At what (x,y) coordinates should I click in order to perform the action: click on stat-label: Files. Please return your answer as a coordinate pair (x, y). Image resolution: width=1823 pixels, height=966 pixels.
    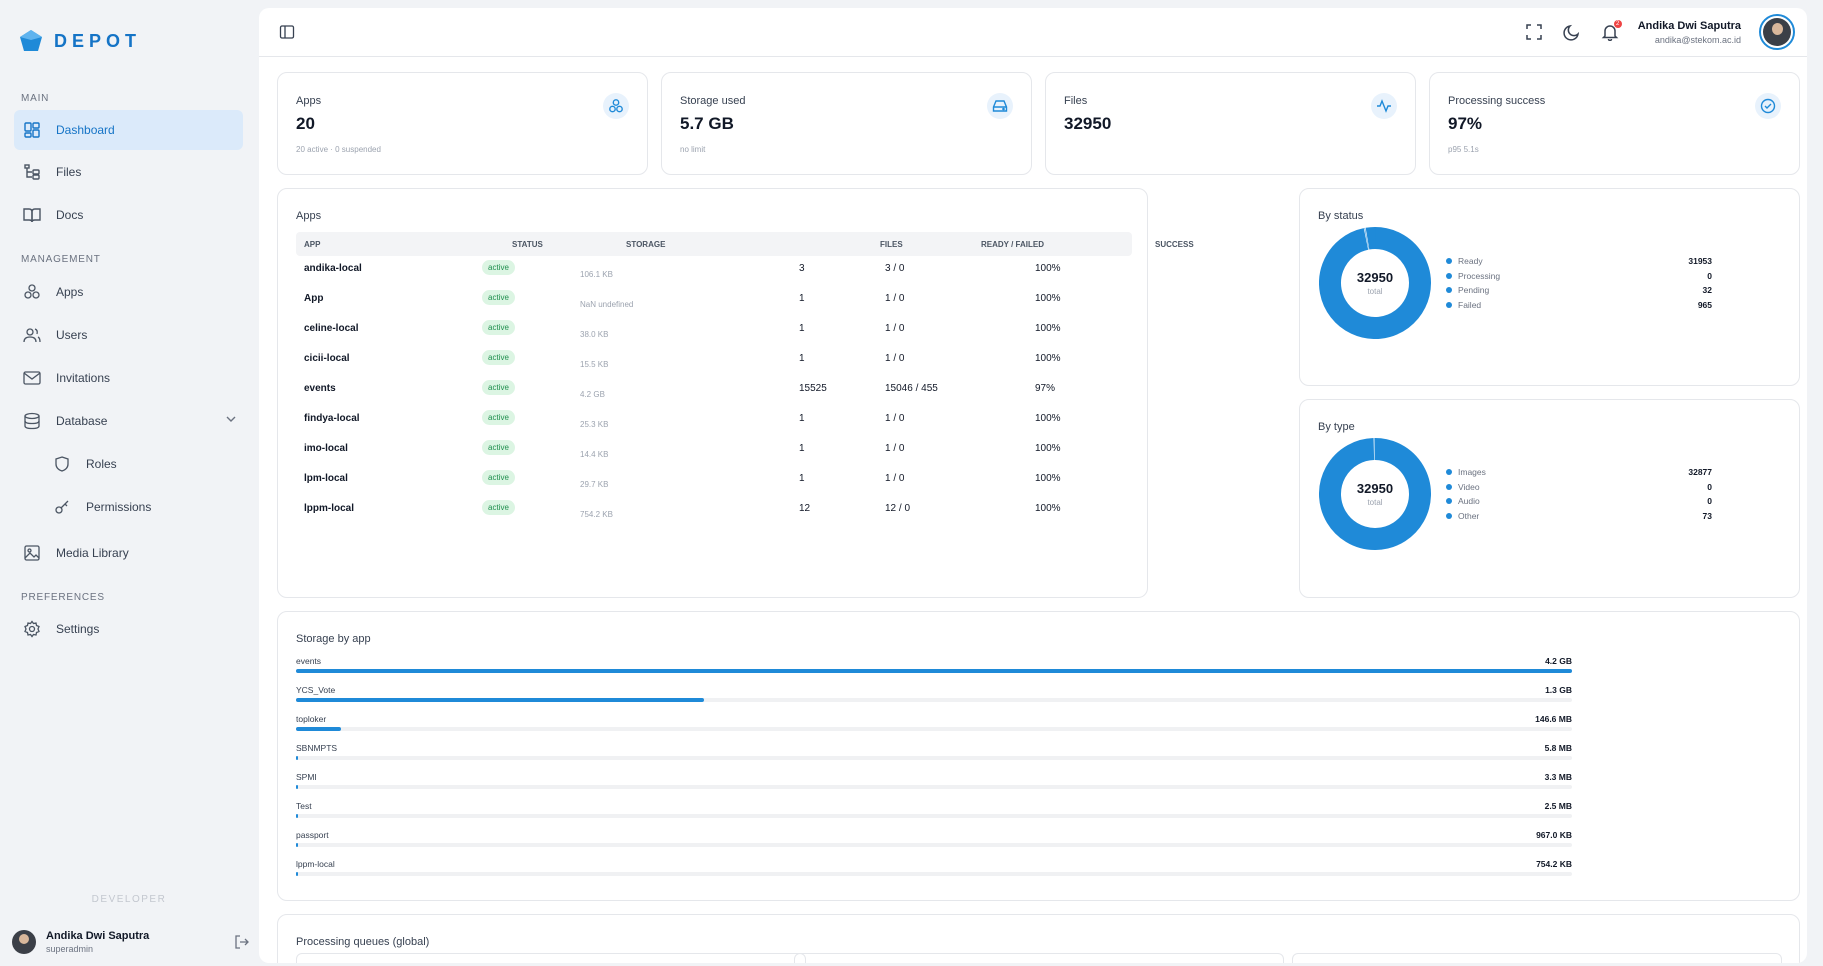
    Looking at the image, I should click on (1076, 101).